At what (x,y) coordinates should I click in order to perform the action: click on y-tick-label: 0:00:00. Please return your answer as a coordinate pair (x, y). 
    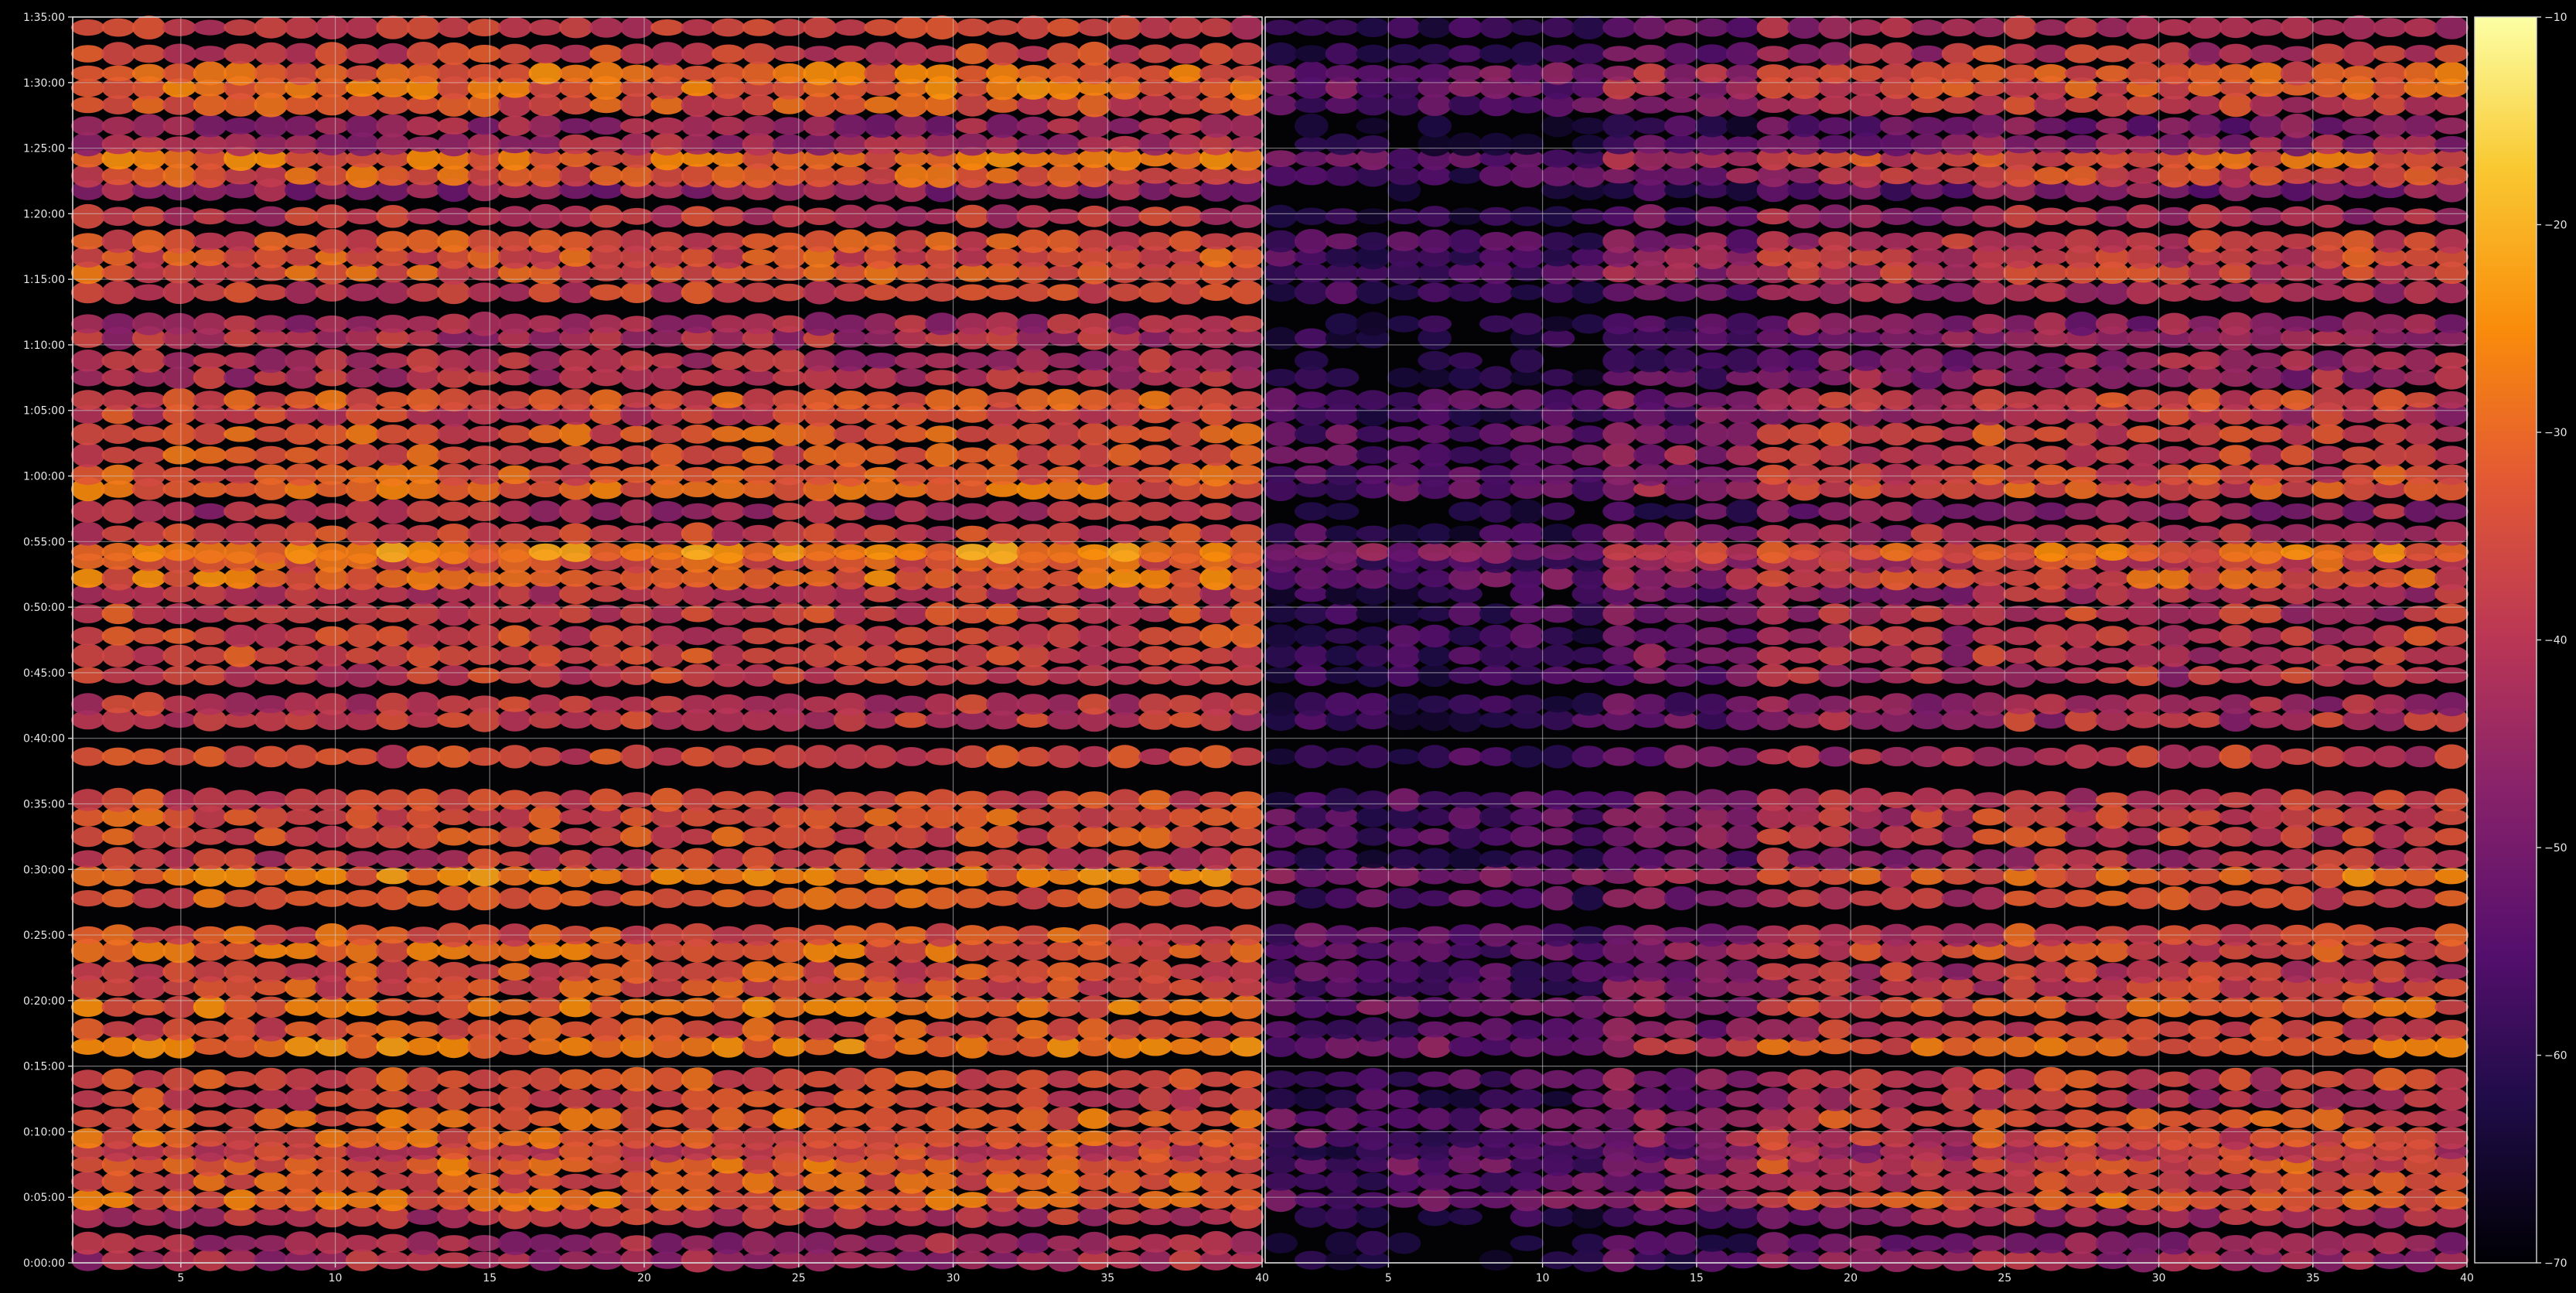
    Looking at the image, I should click on (44, 1263).